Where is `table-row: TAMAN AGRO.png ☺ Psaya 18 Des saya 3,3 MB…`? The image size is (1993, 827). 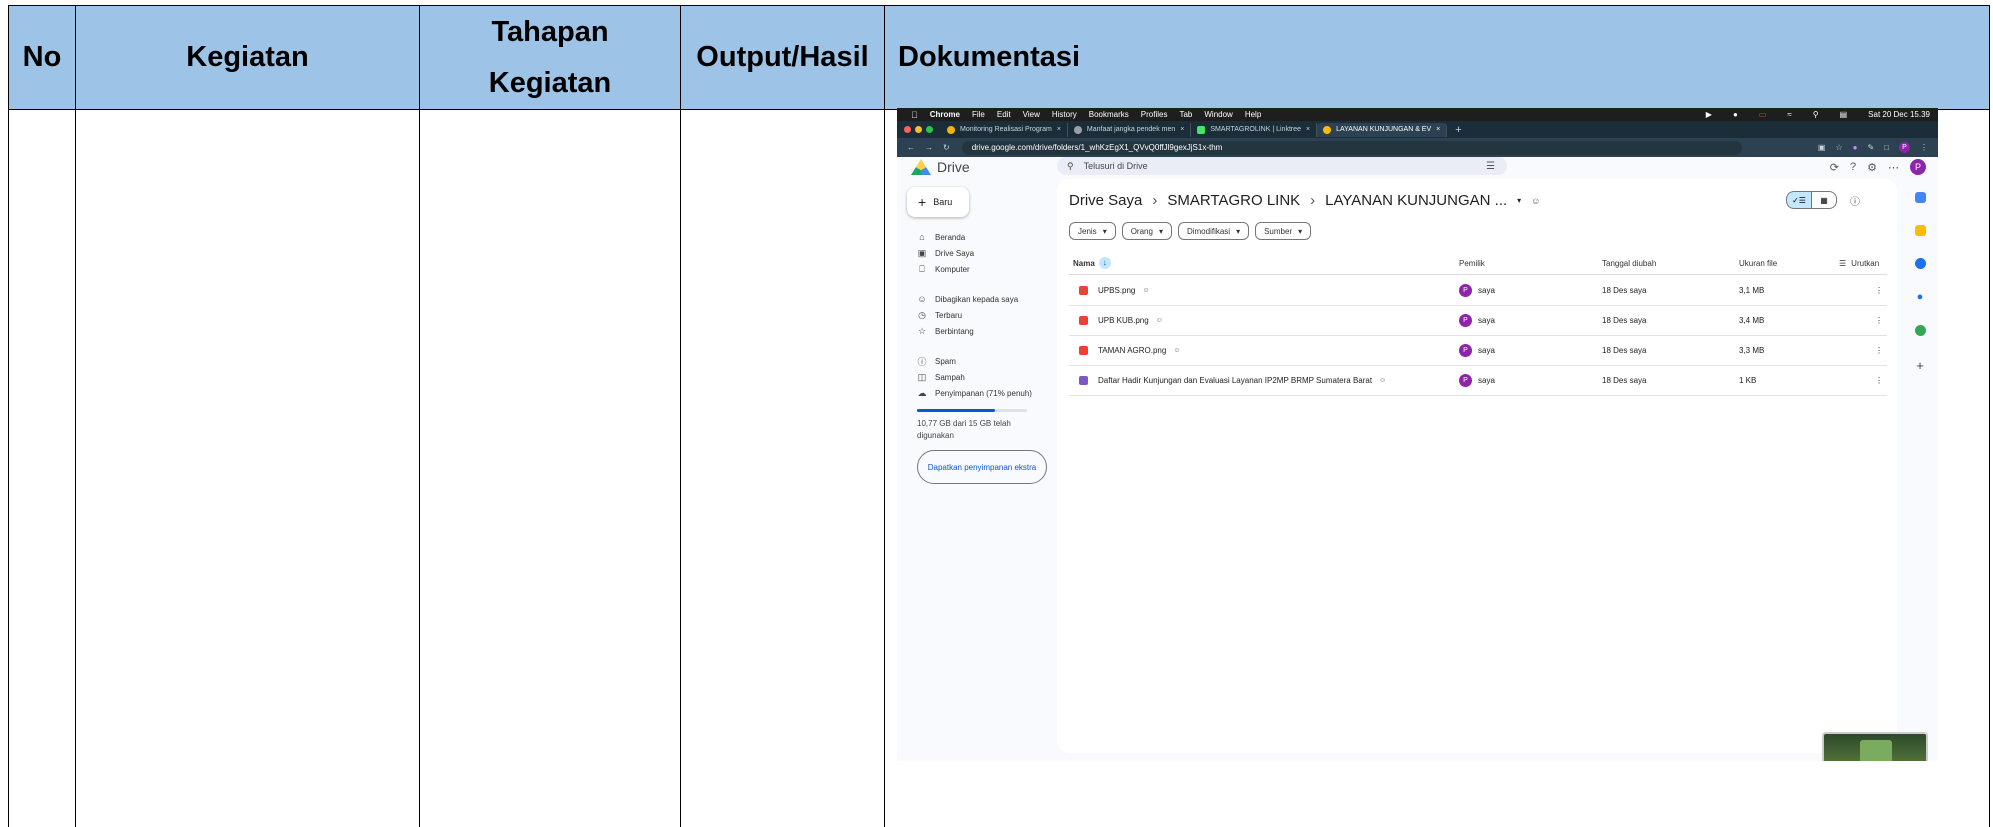 table-row: TAMAN AGRO.png ☺ Psaya 18 Des saya 3,3 MB… is located at coordinates (1478, 350).